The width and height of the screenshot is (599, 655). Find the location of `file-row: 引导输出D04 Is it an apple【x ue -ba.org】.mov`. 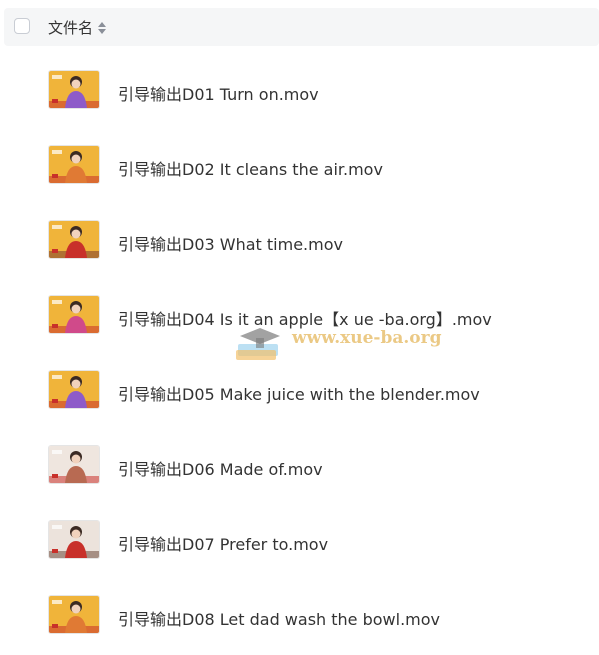

file-row: 引导输出D04 Is it an apple【x ue -ba.org】.mov is located at coordinates (299, 317).